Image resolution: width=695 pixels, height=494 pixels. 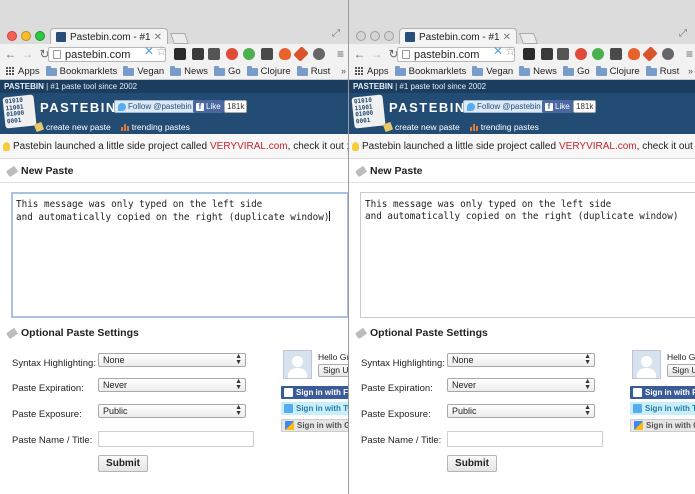 What do you see at coordinates (388, 127) in the screenshot?
I see `pencil-icon` at bounding box center [388, 127].